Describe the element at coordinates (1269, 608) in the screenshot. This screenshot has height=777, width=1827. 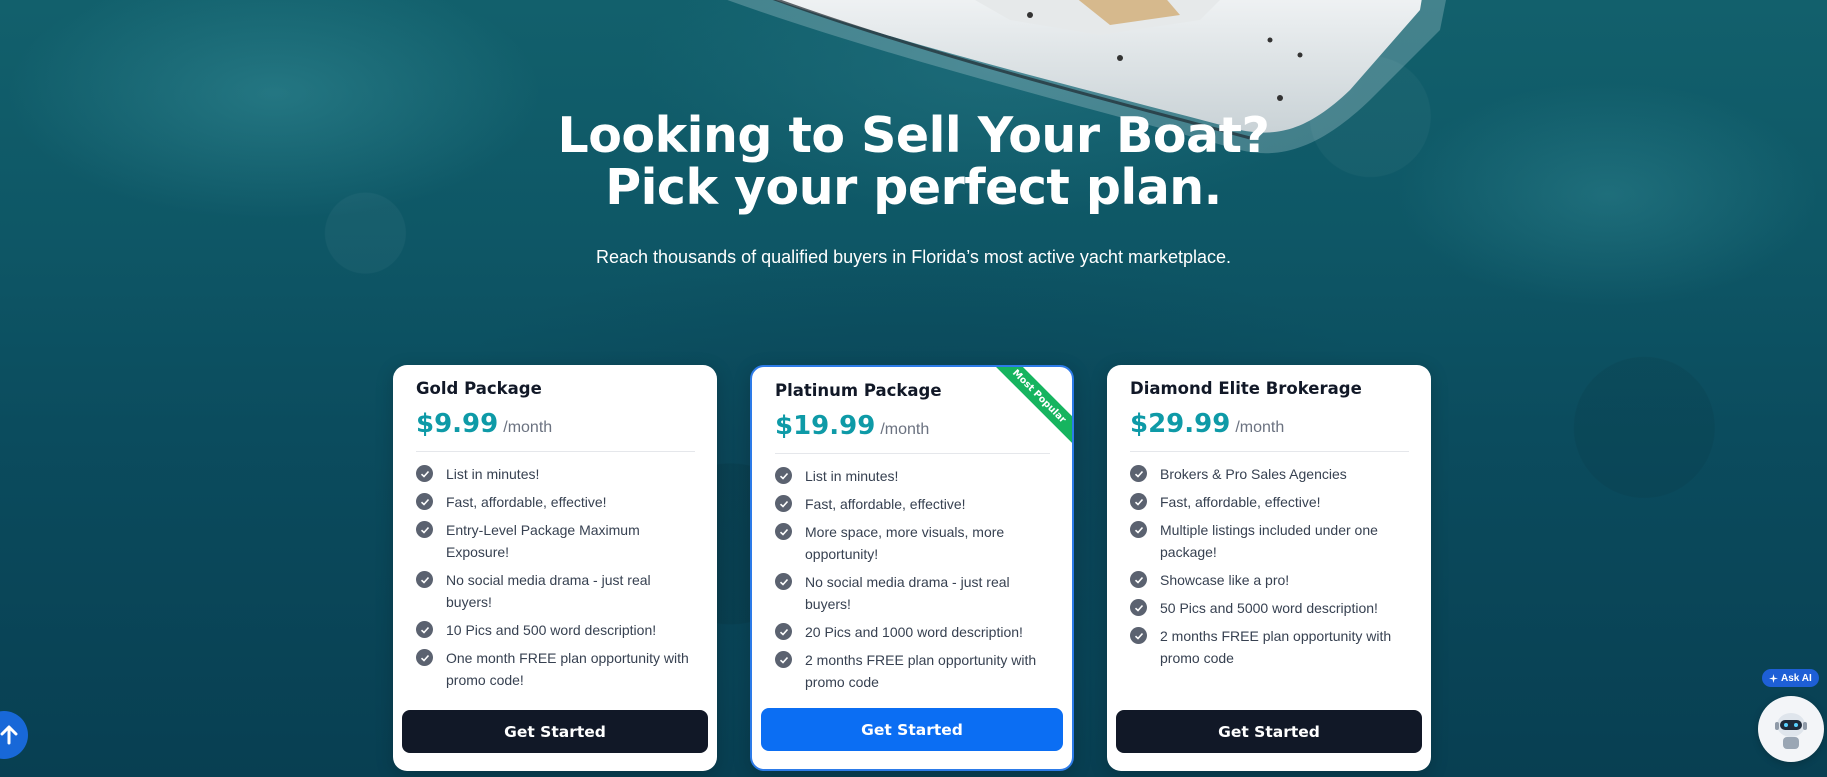
I see `feature-text: 50 Pics and 5000 word description!` at that location.